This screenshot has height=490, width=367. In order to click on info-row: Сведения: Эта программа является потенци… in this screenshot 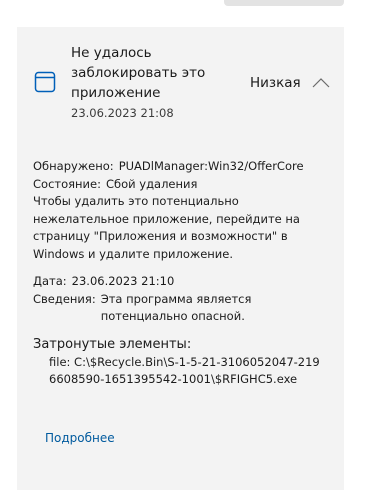, I will do `click(183, 308)`.